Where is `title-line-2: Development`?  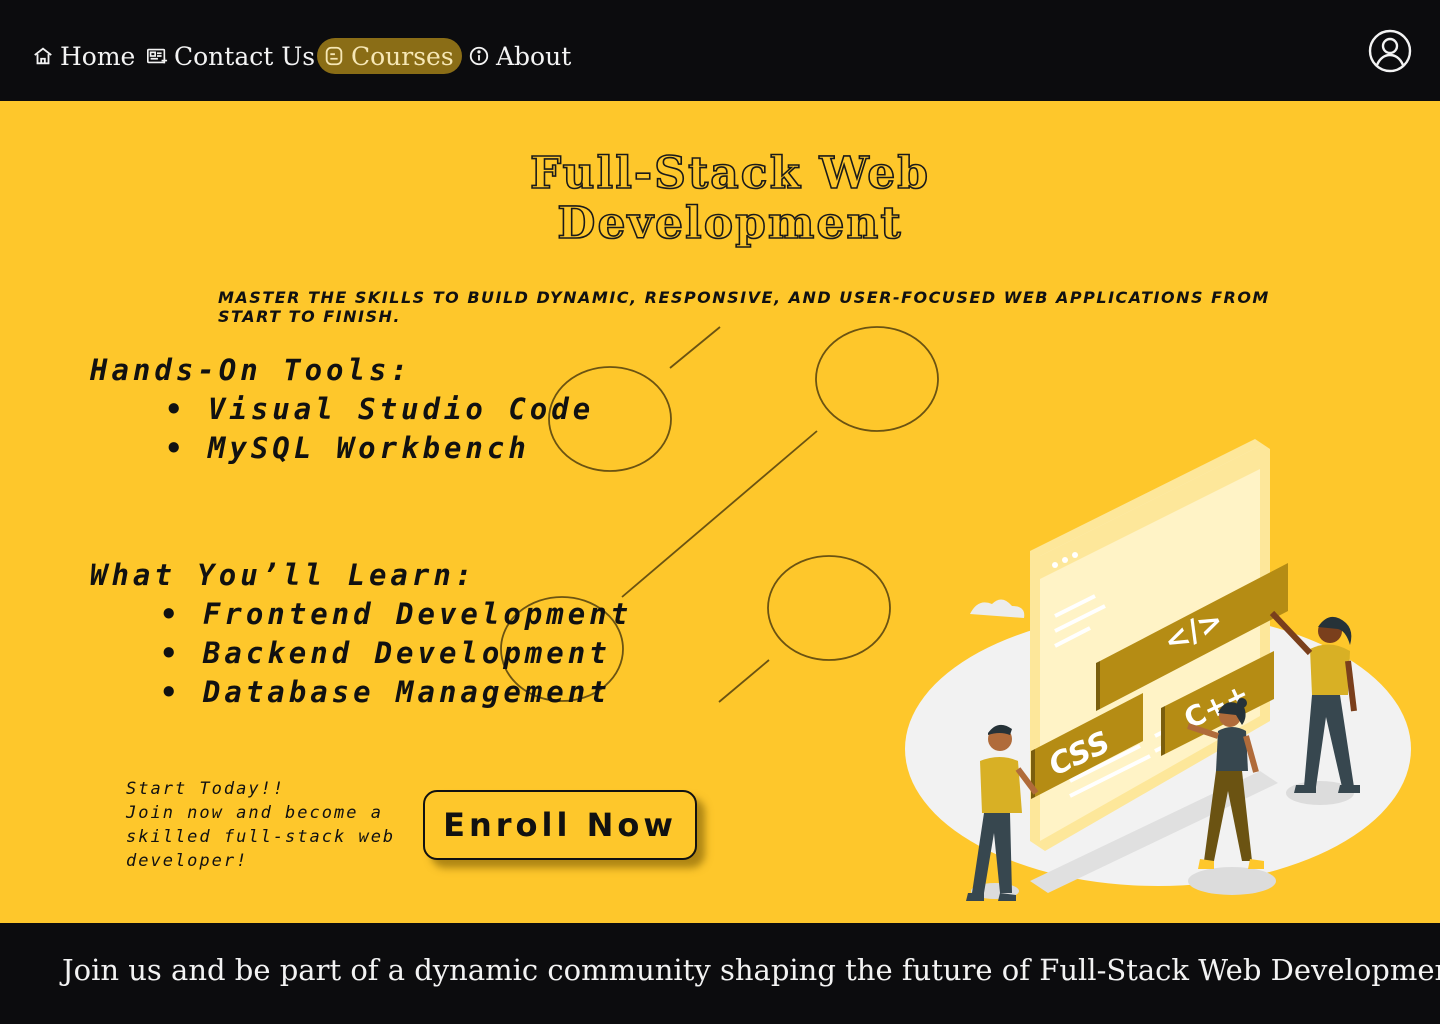
title-line-2: Development is located at coordinates (729, 224).